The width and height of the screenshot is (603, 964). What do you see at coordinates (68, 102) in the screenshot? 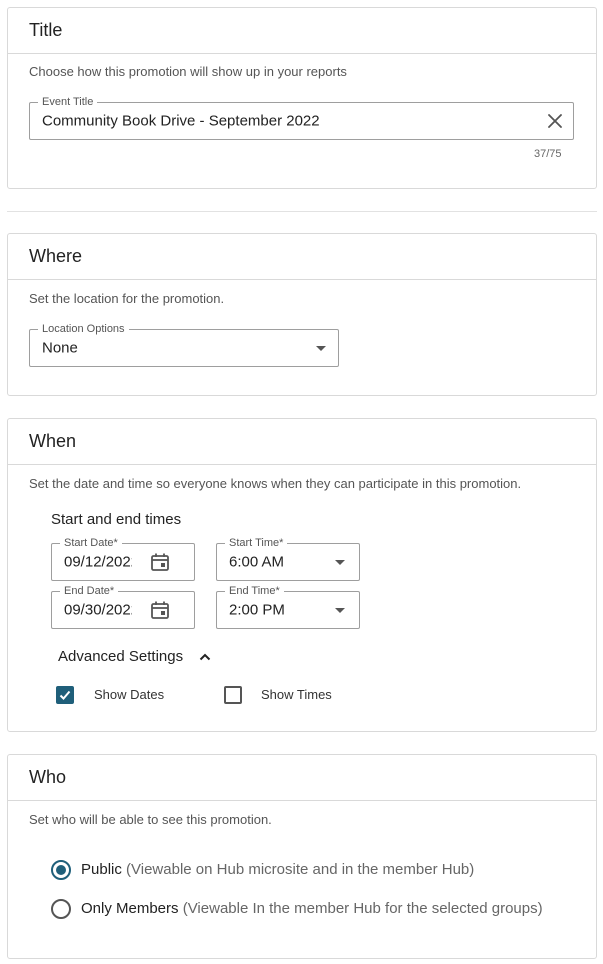
I see `event-title-label: Event Title` at bounding box center [68, 102].